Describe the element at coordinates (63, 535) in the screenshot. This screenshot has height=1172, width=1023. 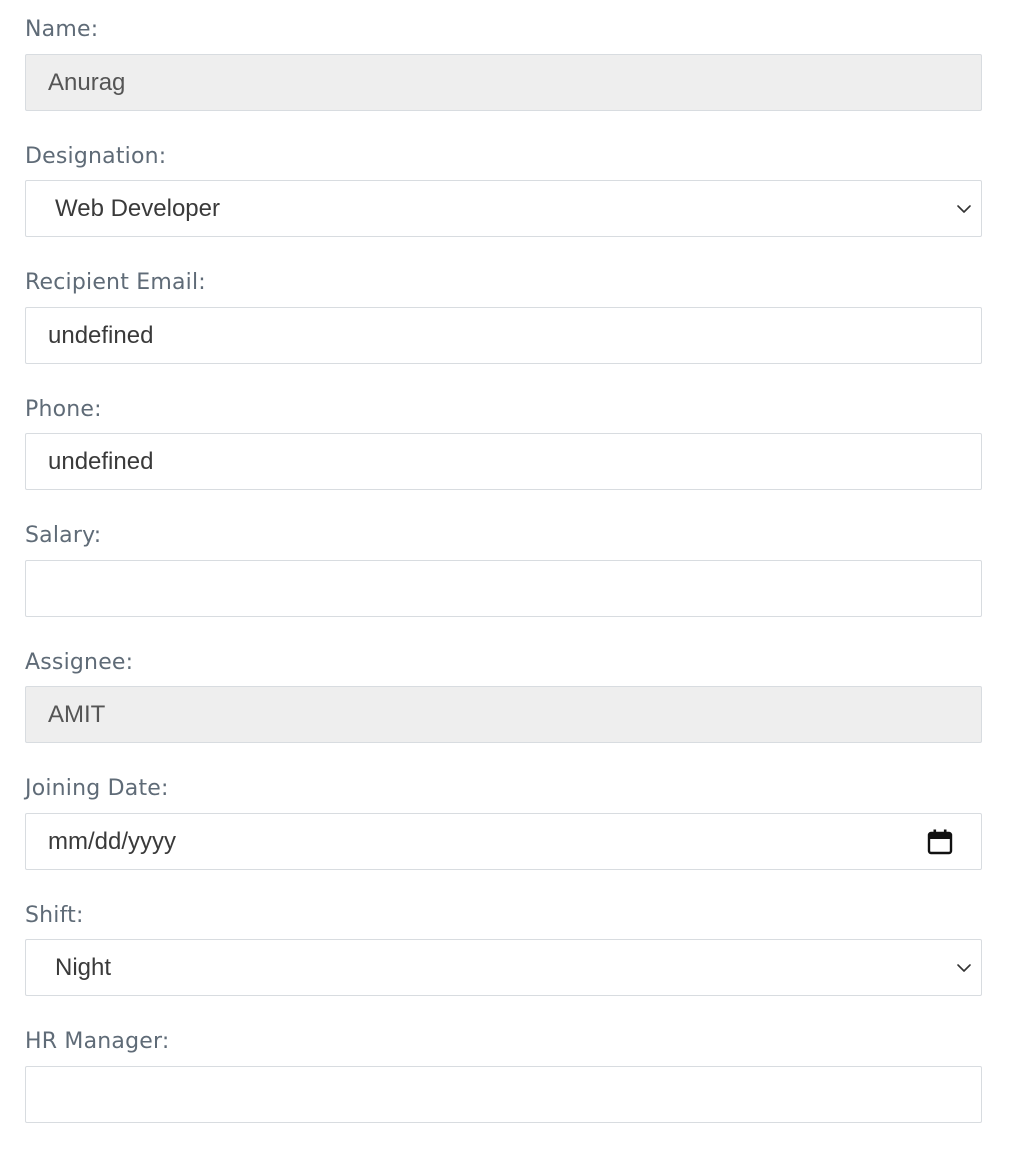
I see `salary-label: Salary:` at that location.